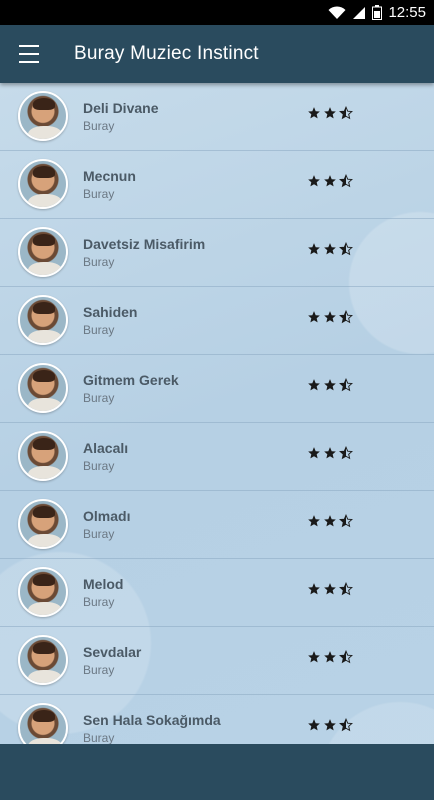  What do you see at coordinates (217, 661) in the screenshot?
I see `list-item: Sevdalar Buray` at bounding box center [217, 661].